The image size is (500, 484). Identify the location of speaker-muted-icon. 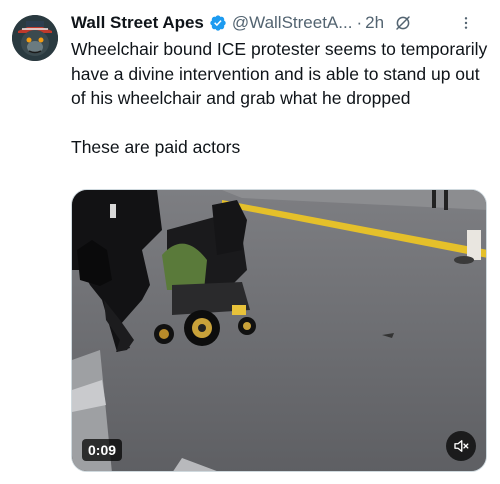
(461, 446).